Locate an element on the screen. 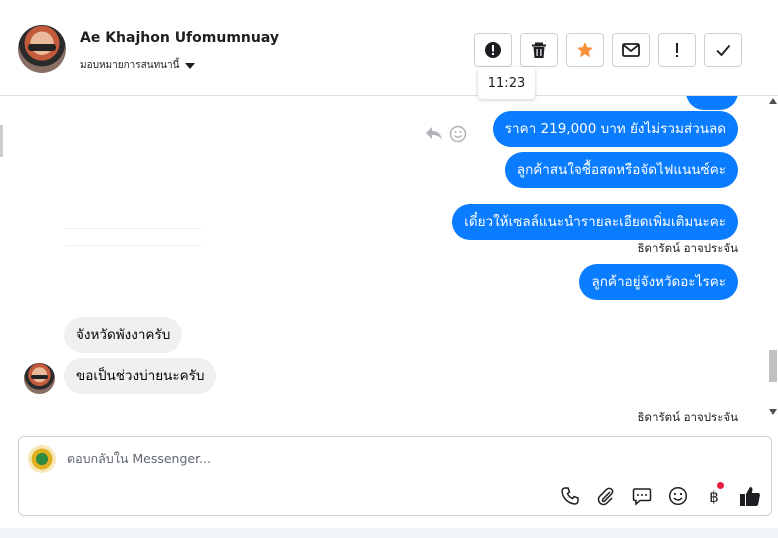 The width and height of the screenshot is (778, 538). message-bubble-clipped is located at coordinates (712, 103).